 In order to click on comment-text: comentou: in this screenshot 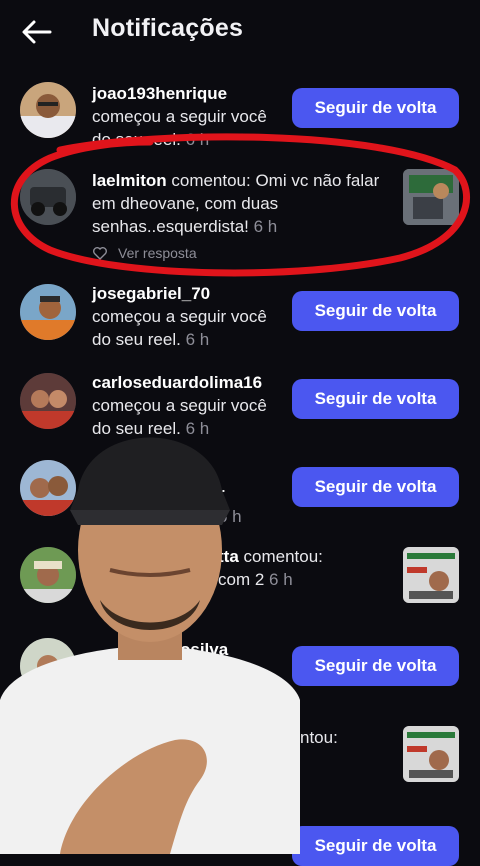, I will do `click(283, 556)`.